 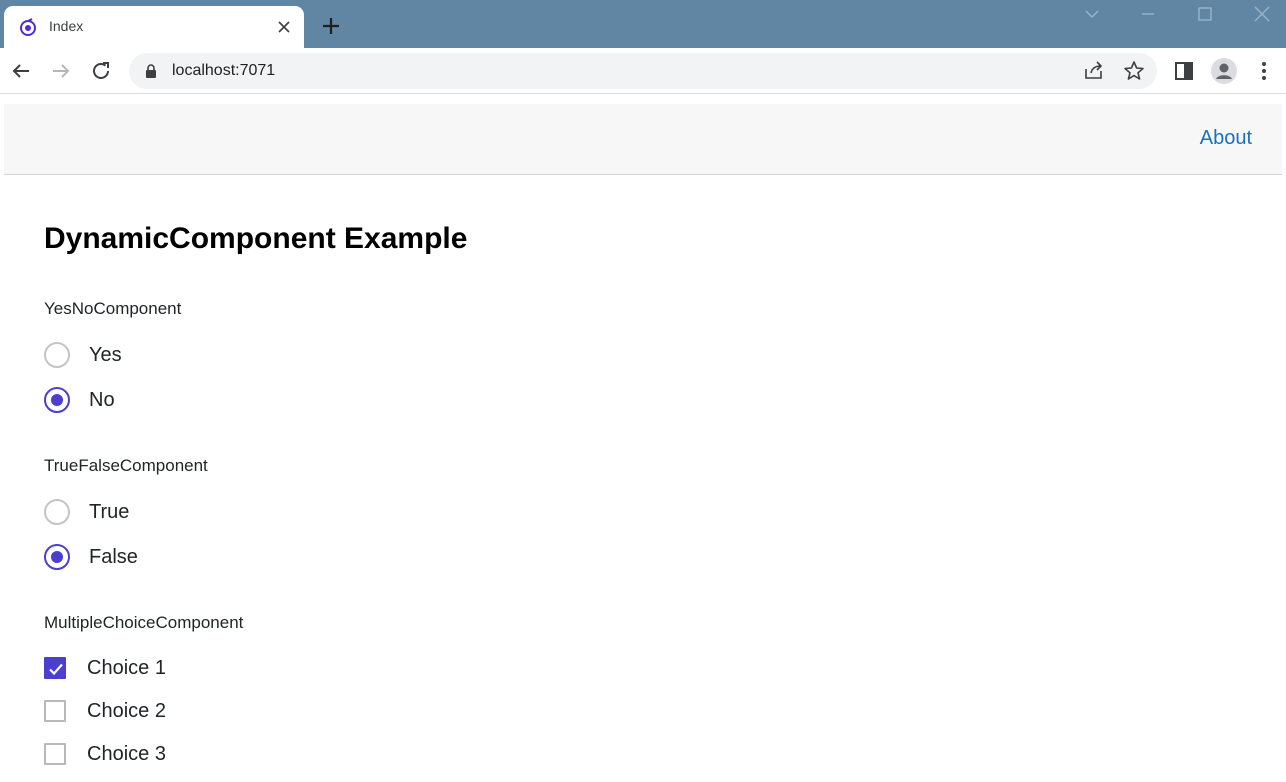 I want to click on maximize-icon, so click(x=1205, y=14).